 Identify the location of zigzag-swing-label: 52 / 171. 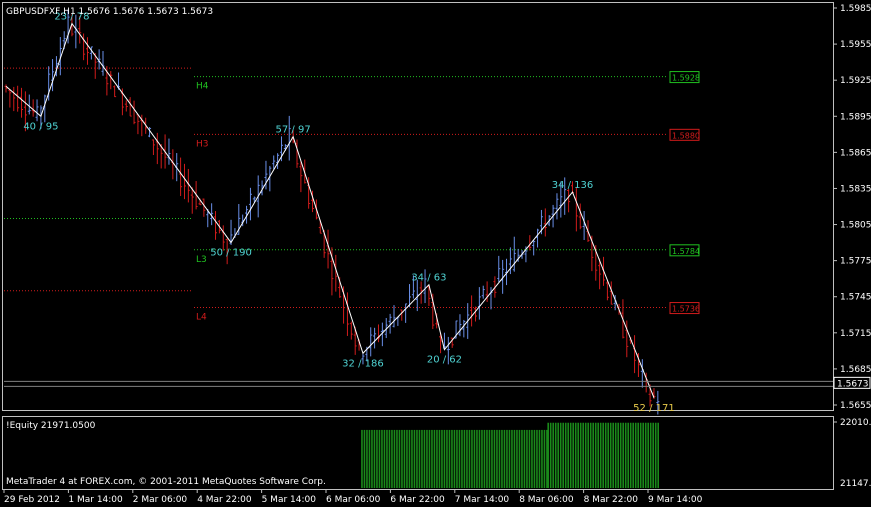
(654, 408).